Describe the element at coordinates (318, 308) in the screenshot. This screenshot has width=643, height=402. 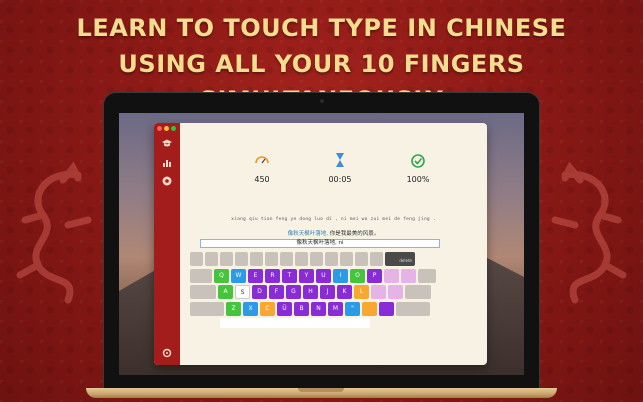
I see `key-n: N` at that location.